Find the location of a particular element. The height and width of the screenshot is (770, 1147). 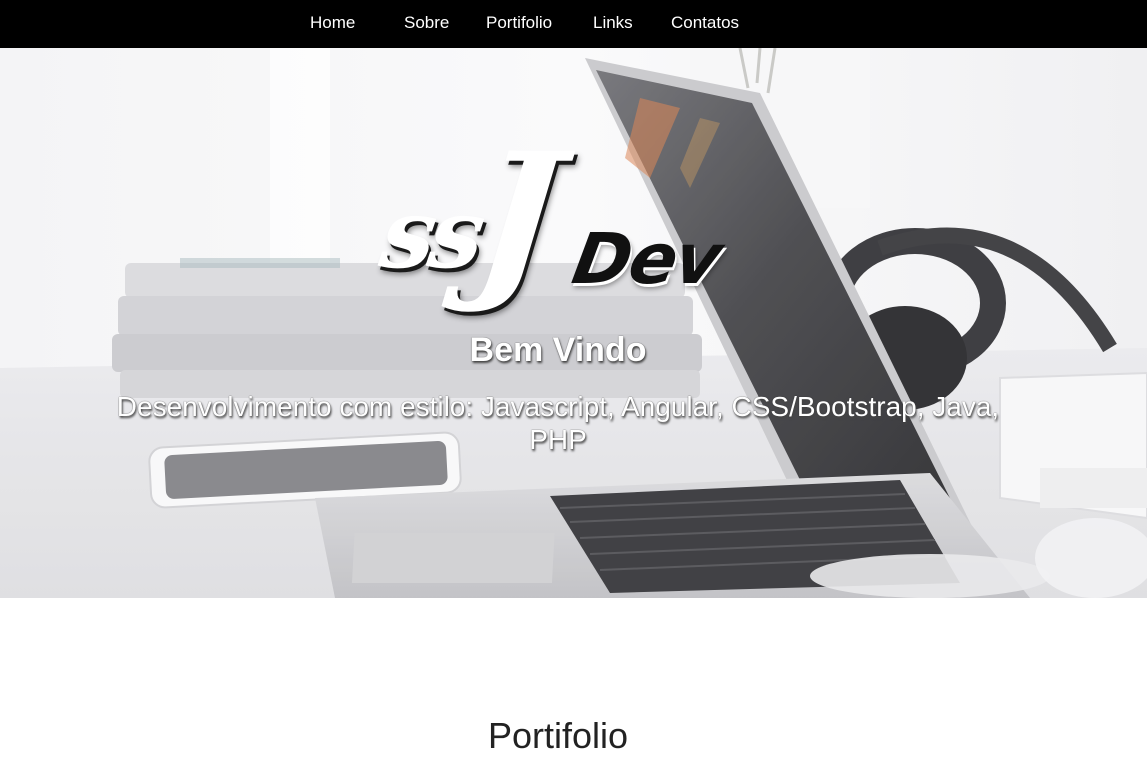

nav-link-contatos: Contatos is located at coordinates (705, 23).